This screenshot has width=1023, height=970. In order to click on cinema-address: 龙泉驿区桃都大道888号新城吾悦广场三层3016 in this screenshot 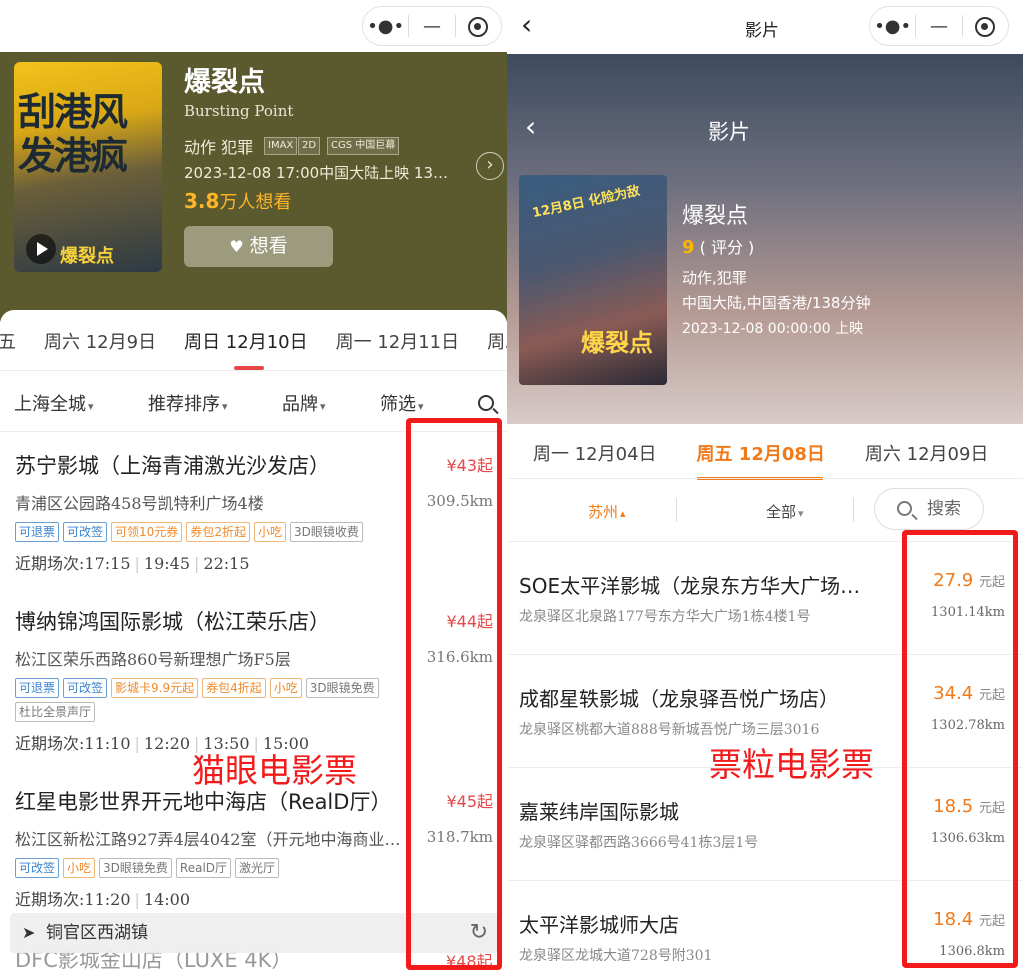, I will do `click(669, 730)`.